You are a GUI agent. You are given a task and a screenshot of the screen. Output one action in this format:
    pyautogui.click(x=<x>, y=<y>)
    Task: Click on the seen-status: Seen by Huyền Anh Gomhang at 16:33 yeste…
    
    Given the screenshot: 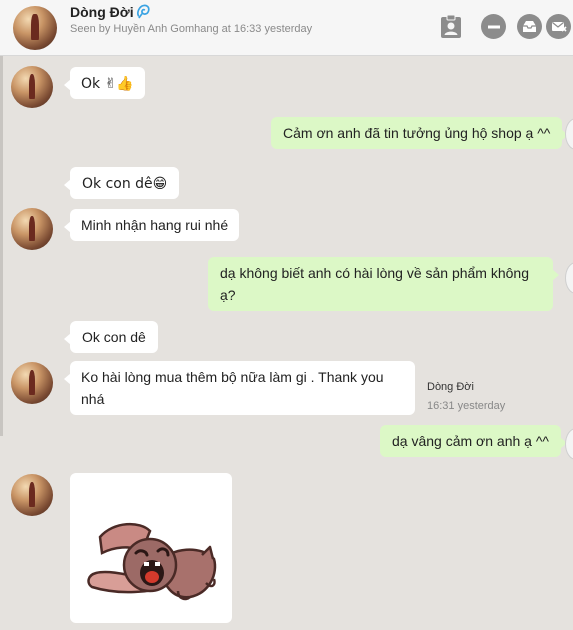 What is the action you would take?
    pyautogui.click(x=191, y=29)
    